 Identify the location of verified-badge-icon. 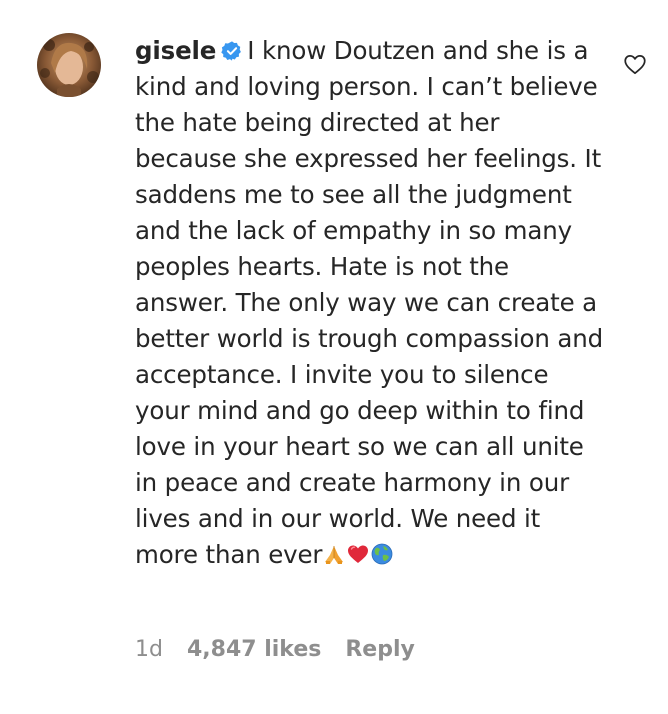
(231, 51).